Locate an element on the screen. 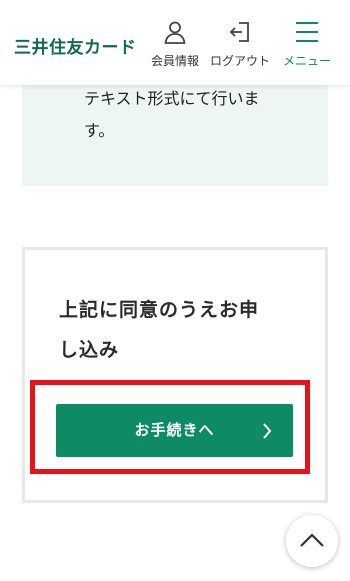 The image size is (350, 581). consent-heading-line2: し込み is located at coordinates (89, 350).